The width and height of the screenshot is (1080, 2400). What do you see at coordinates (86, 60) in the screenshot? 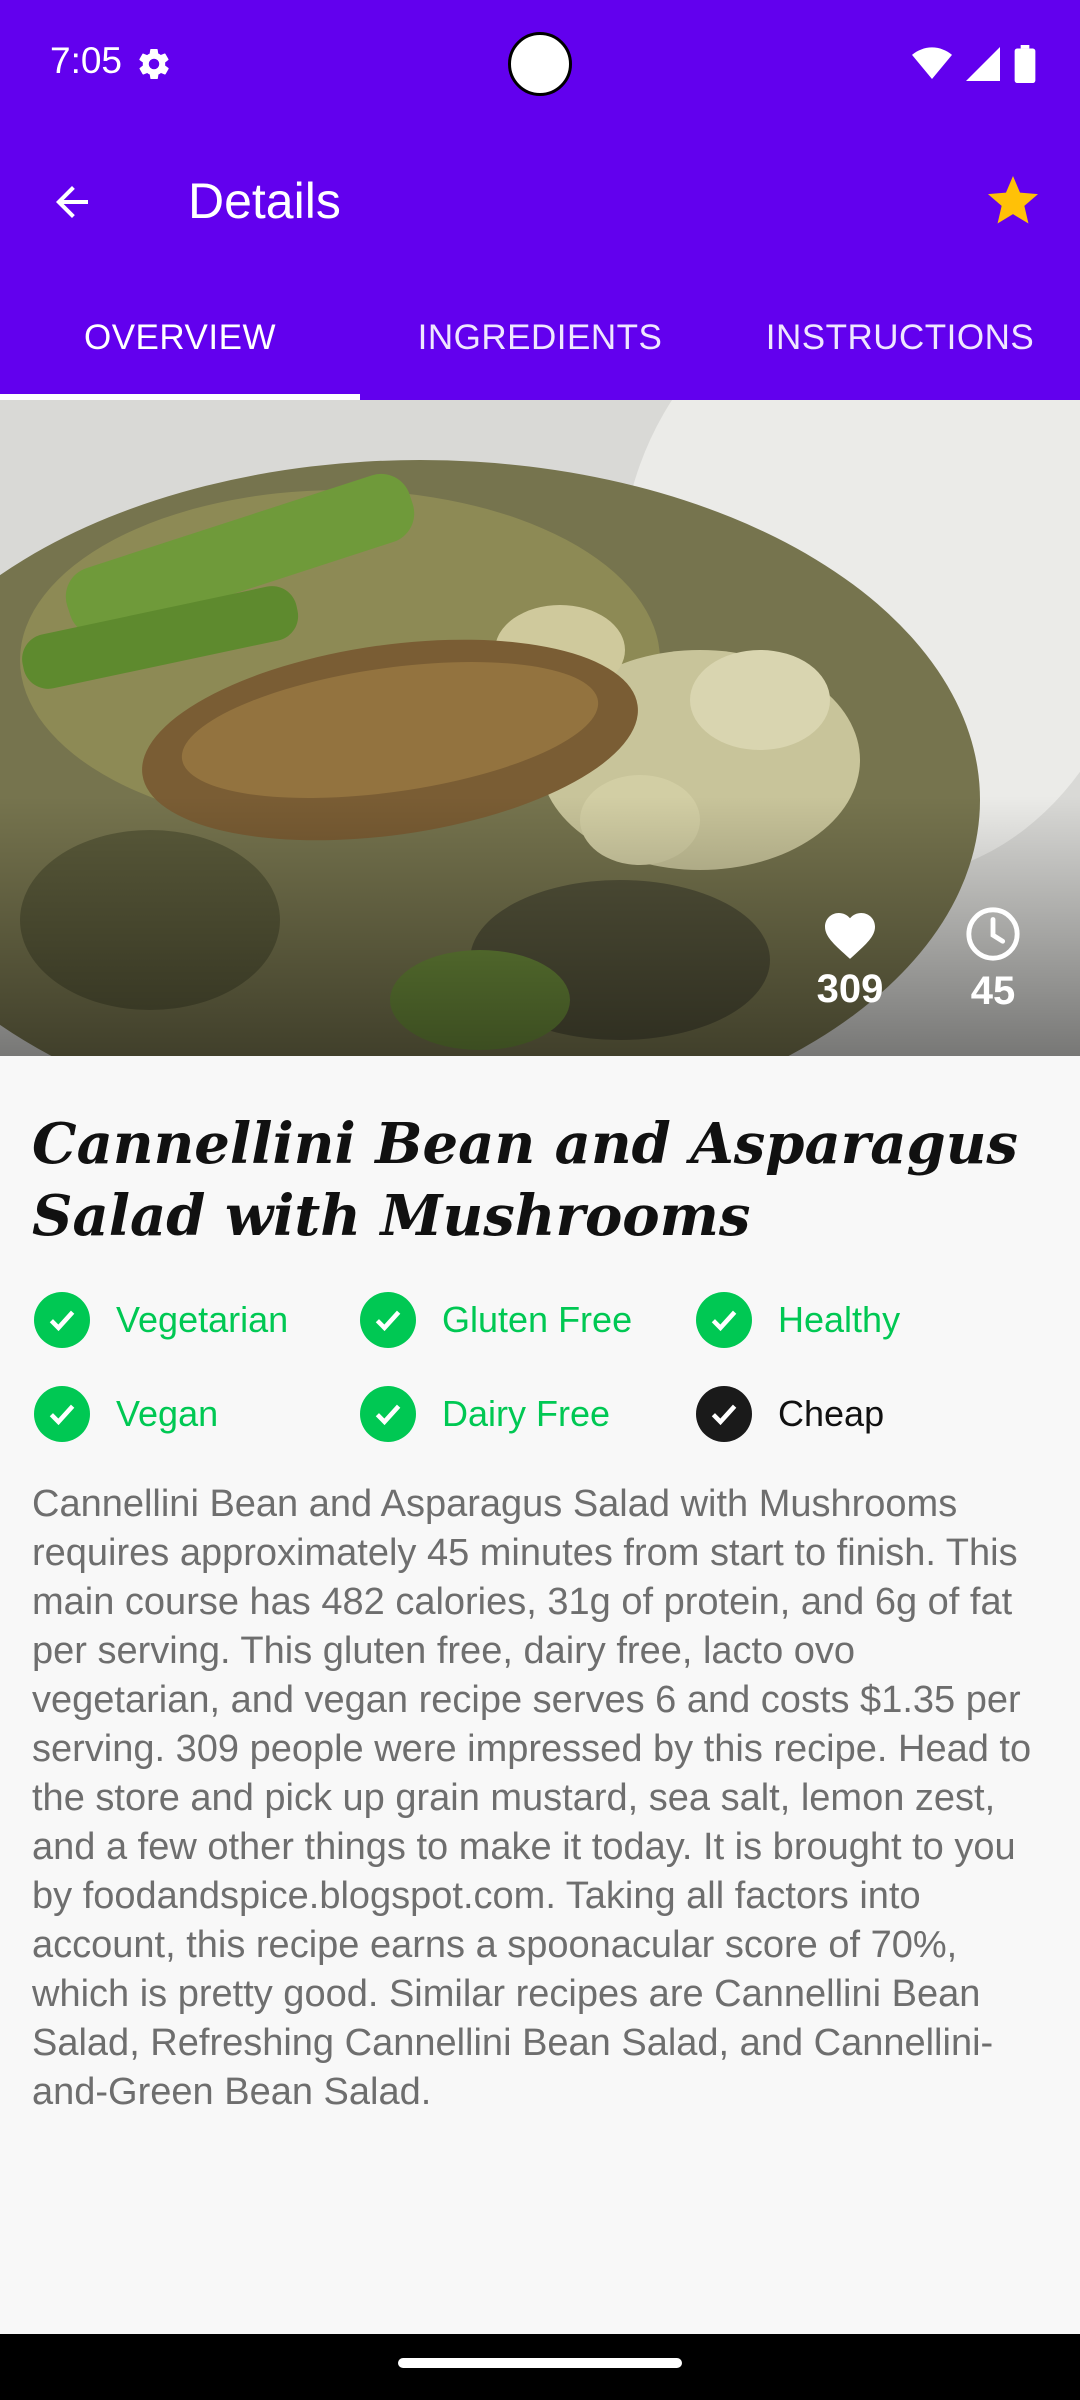
I see `status-time: 7:05` at bounding box center [86, 60].